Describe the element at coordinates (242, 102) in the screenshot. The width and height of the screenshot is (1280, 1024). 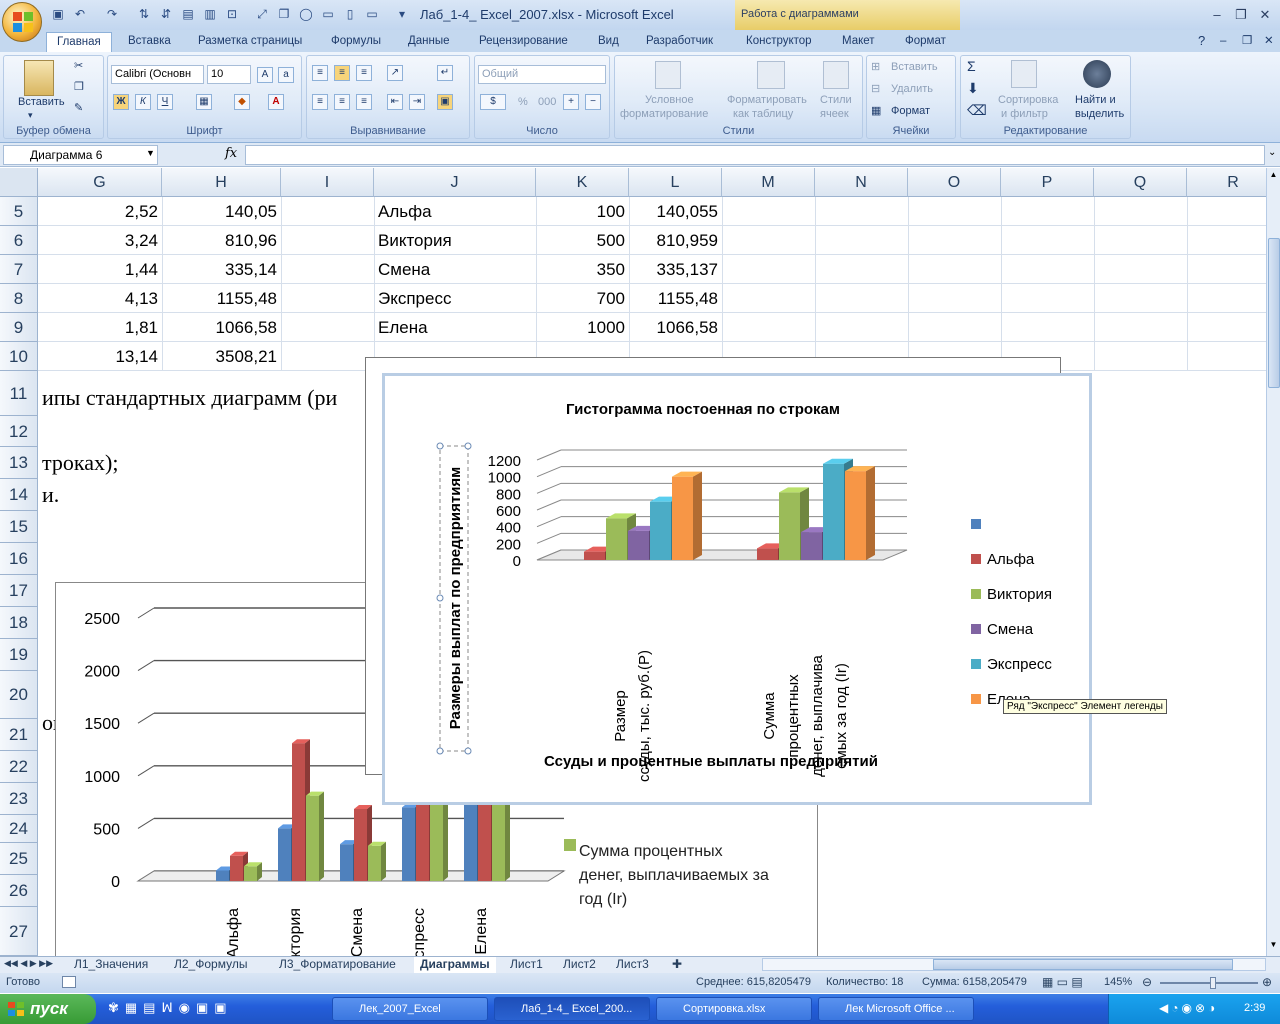
I see `fill-color-icon: ◆` at that location.